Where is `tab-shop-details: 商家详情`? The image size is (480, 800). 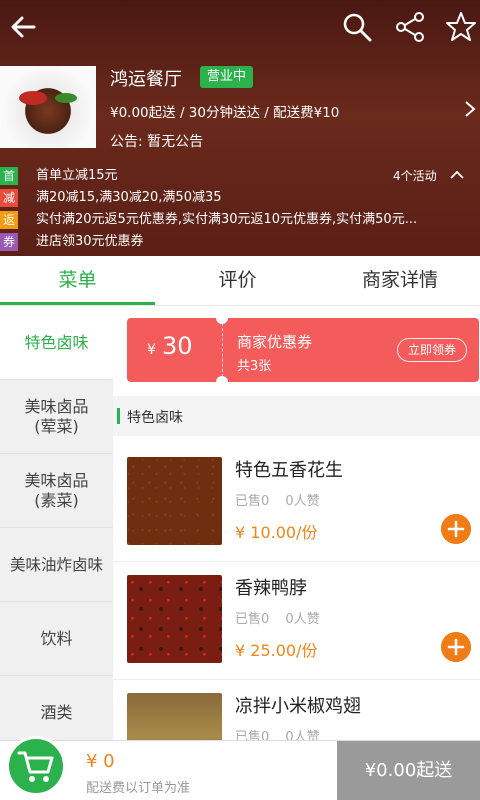 tab-shop-details: 商家详情 is located at coordinates (400, 281).